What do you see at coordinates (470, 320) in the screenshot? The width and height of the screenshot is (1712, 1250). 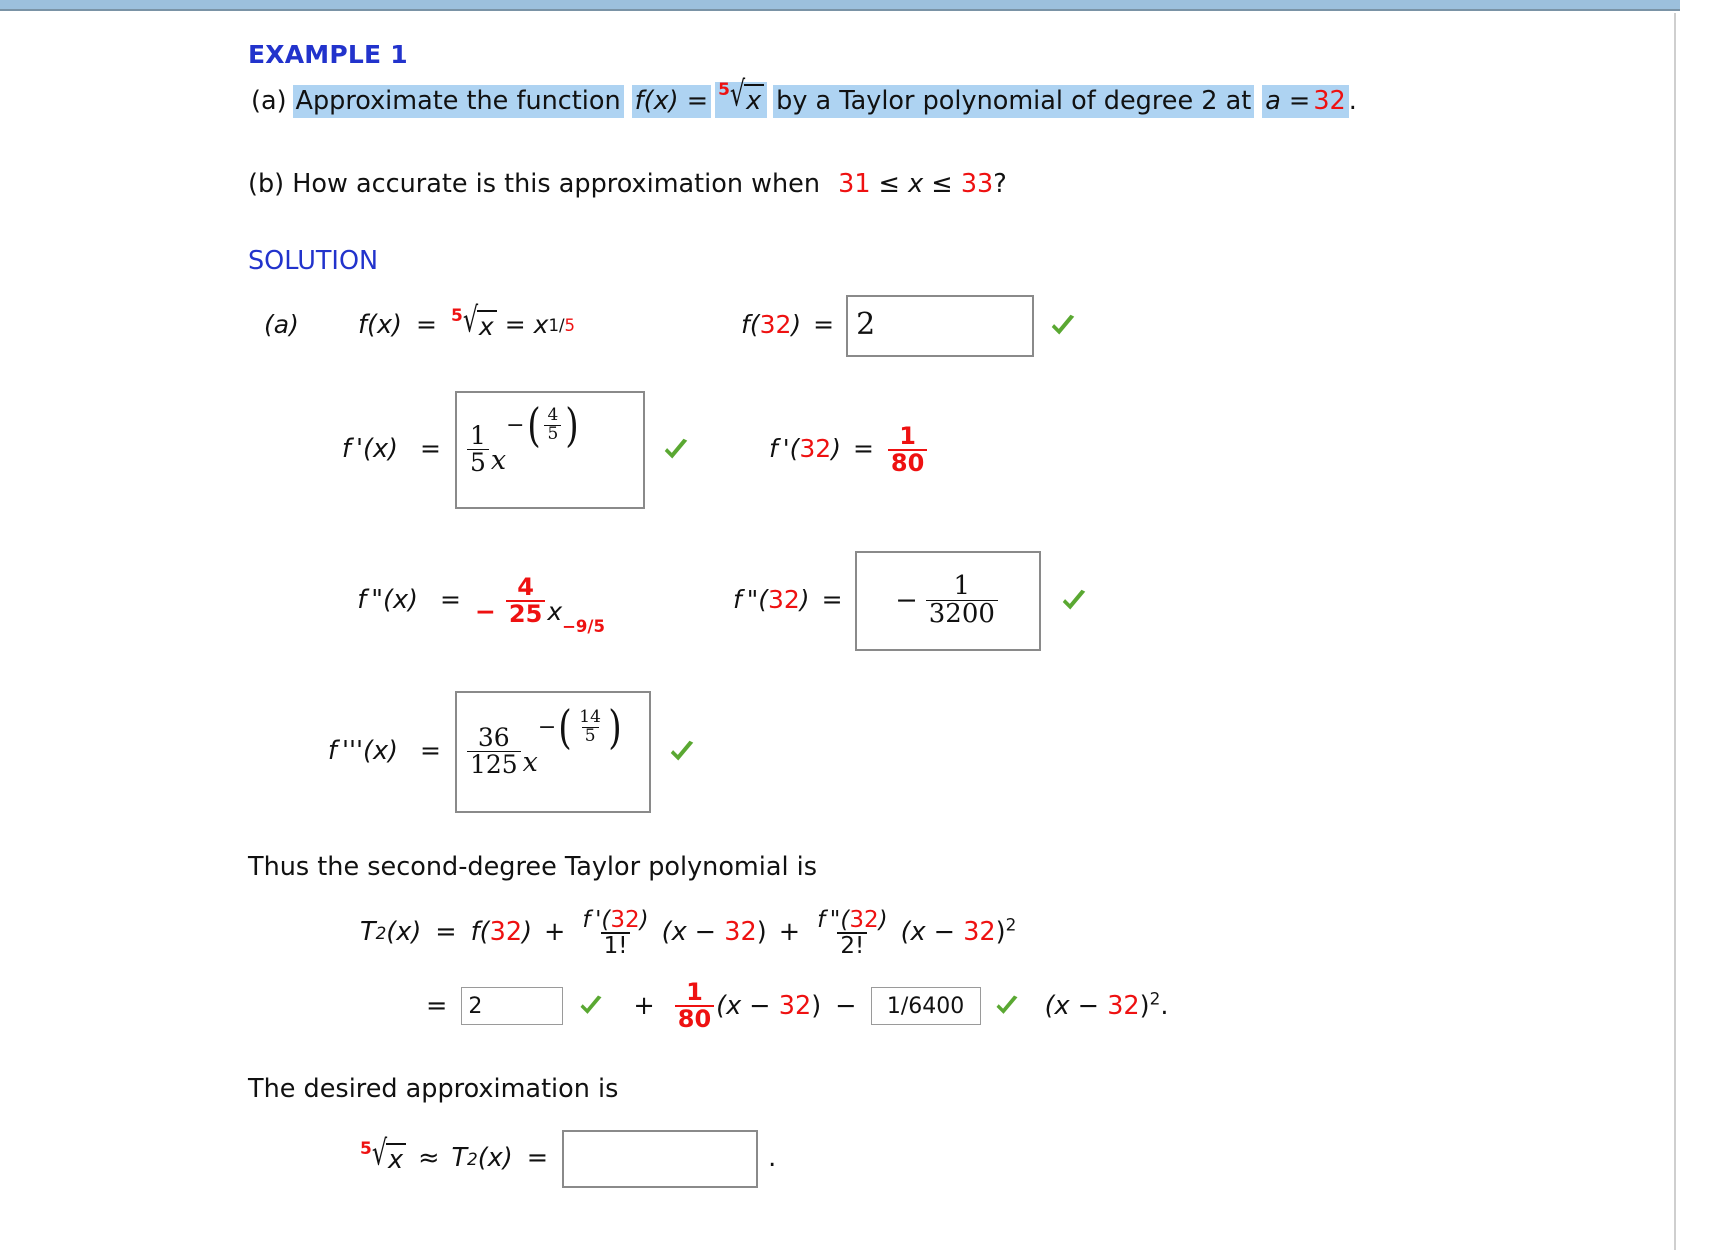 I see `radical-sign-icon-f: √` at bounding box center [470, 320].